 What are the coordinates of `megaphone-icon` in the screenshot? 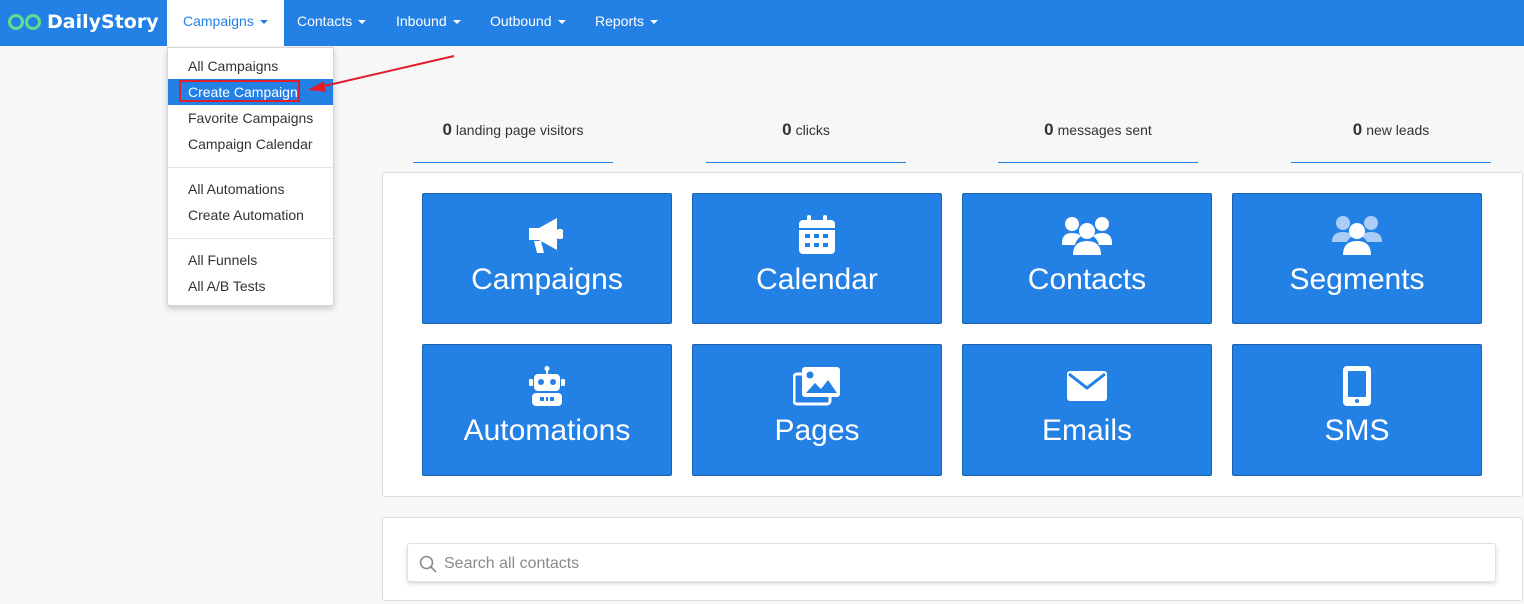 It's located at (547, 235).